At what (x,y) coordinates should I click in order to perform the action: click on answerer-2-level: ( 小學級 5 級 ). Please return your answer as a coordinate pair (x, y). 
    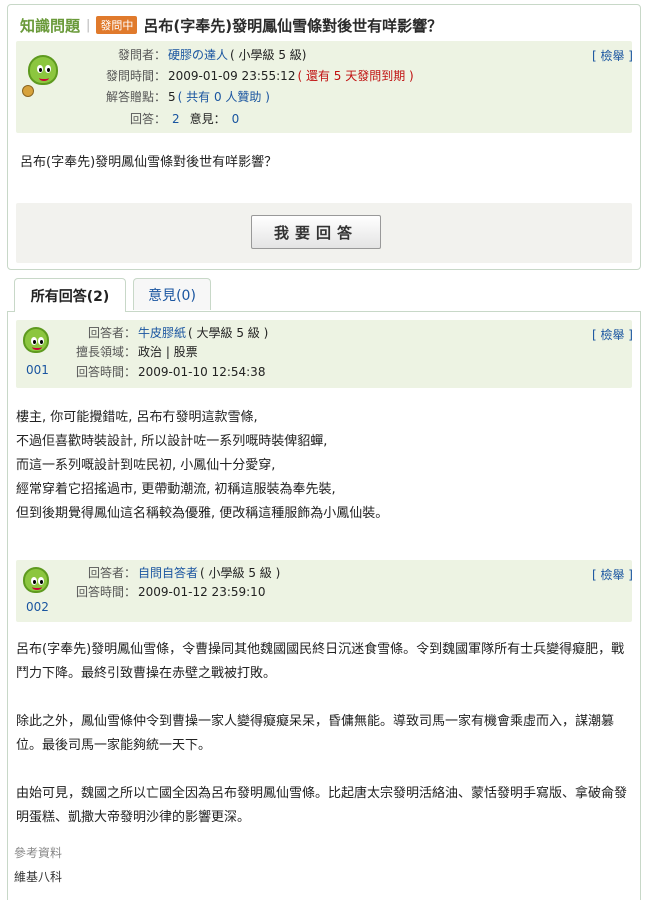
    Looking at the image, I should click on (240, 573).